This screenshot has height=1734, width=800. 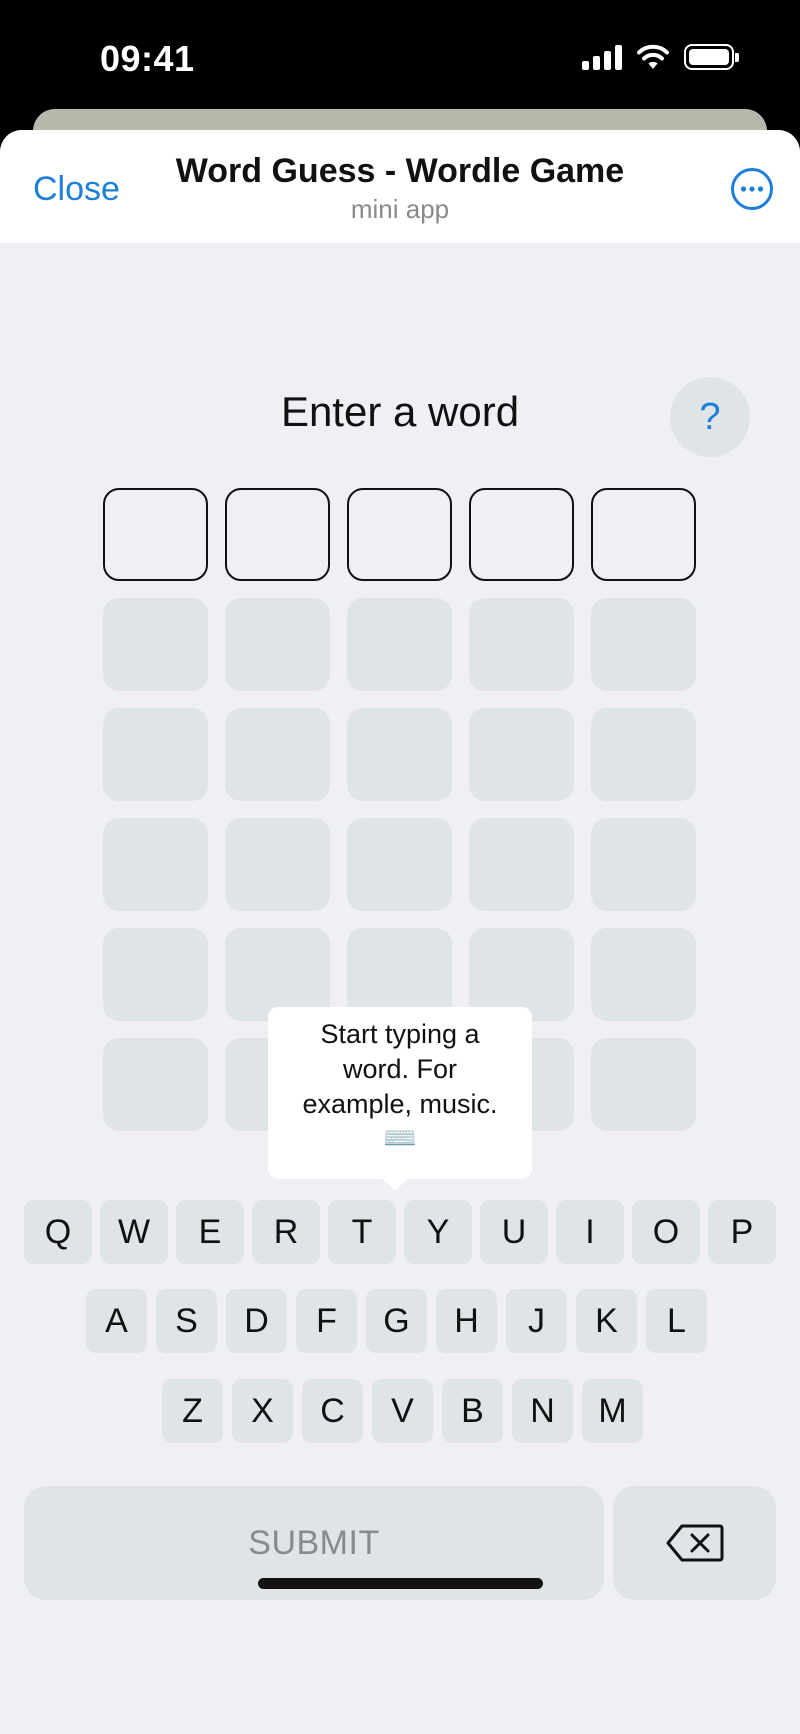 What do you see at coordinates (58, 1232) in the screenshot?
I see `key-q: Q` at bounding box center [58, 1232].